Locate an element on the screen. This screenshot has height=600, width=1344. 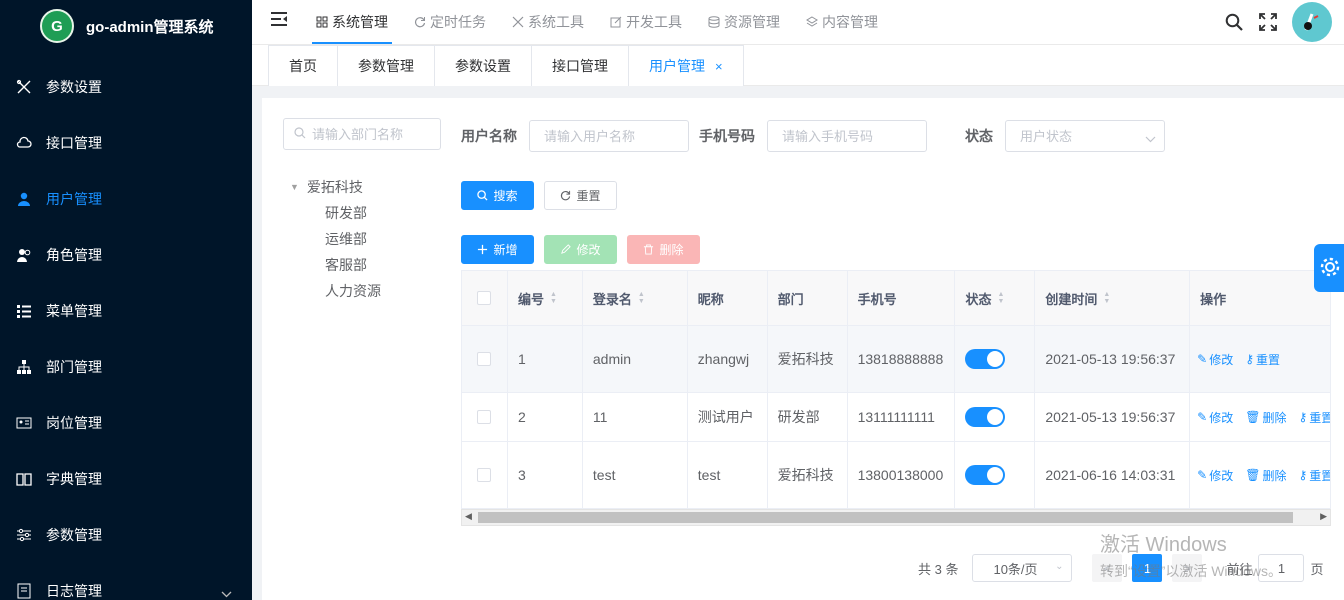
prev-page-button: < is located at coordinates (1107, 568).